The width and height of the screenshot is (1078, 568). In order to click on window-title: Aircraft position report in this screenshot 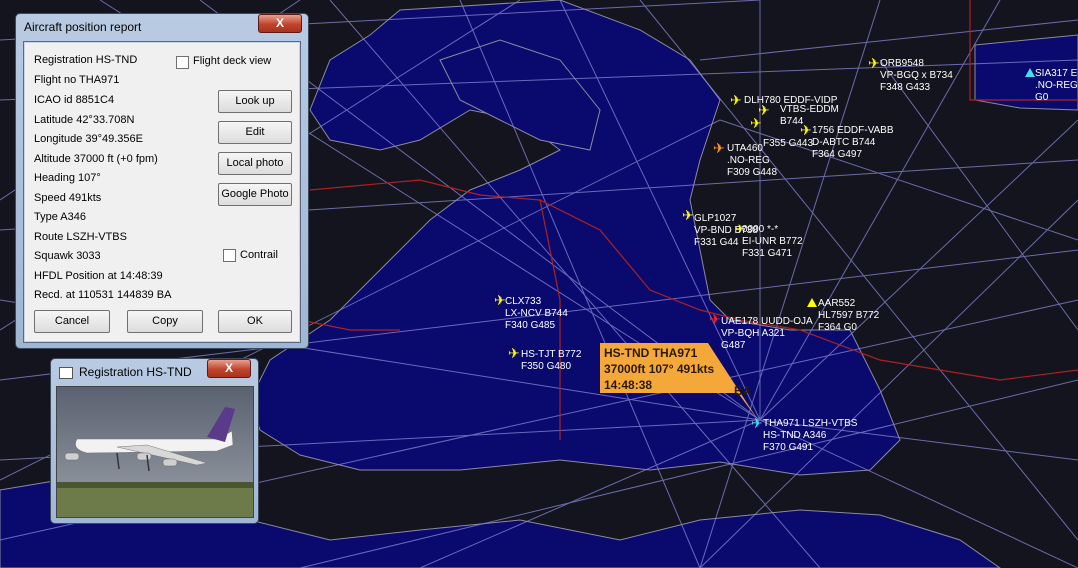, I will do `click(83, 27)`.